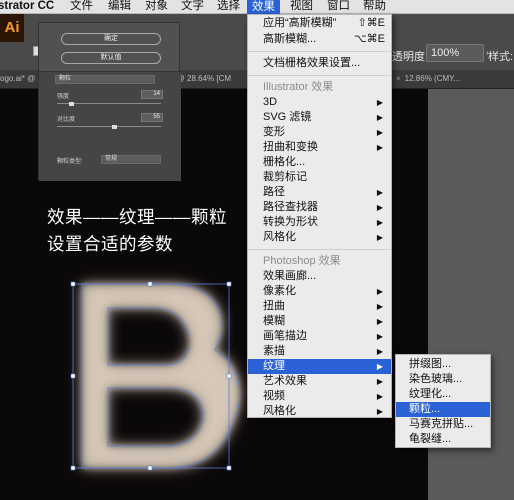 This screenshot has height=500, width=514. I want to click on intensity-input: 14, so click(152, 94).